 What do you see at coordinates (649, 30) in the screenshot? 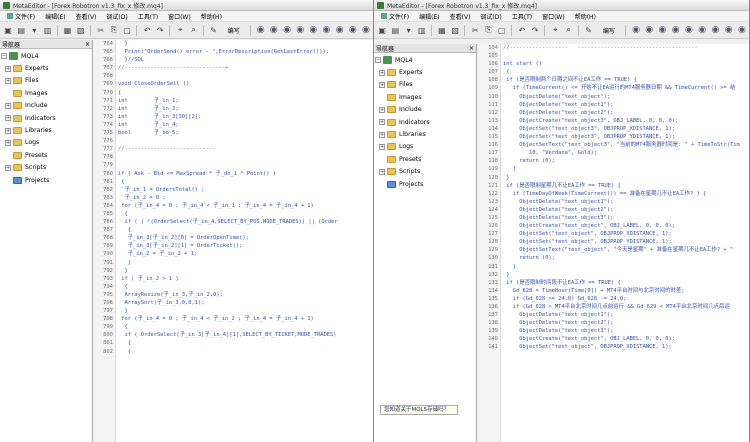
I see `resume-icon: ◉` at bounding box center [649, 30].